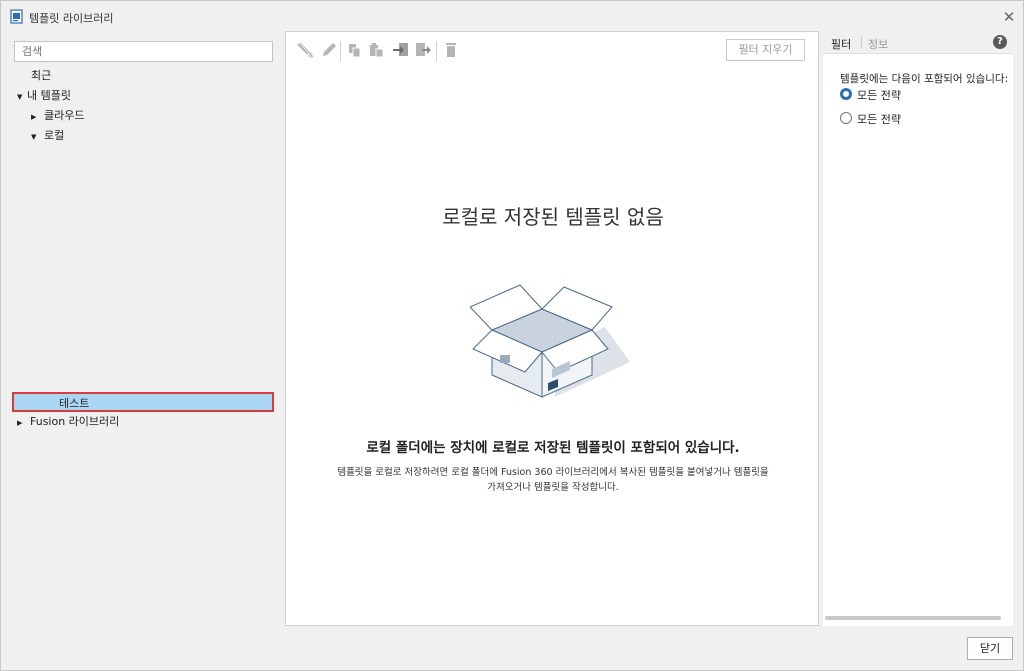 This screenshot has height=671, width=1024. What do you see at coordinates (512, 16) in the screenshot?
I see `title-bar: 템플릿 라이브러리 ✕` at bounding box center [512, 16].